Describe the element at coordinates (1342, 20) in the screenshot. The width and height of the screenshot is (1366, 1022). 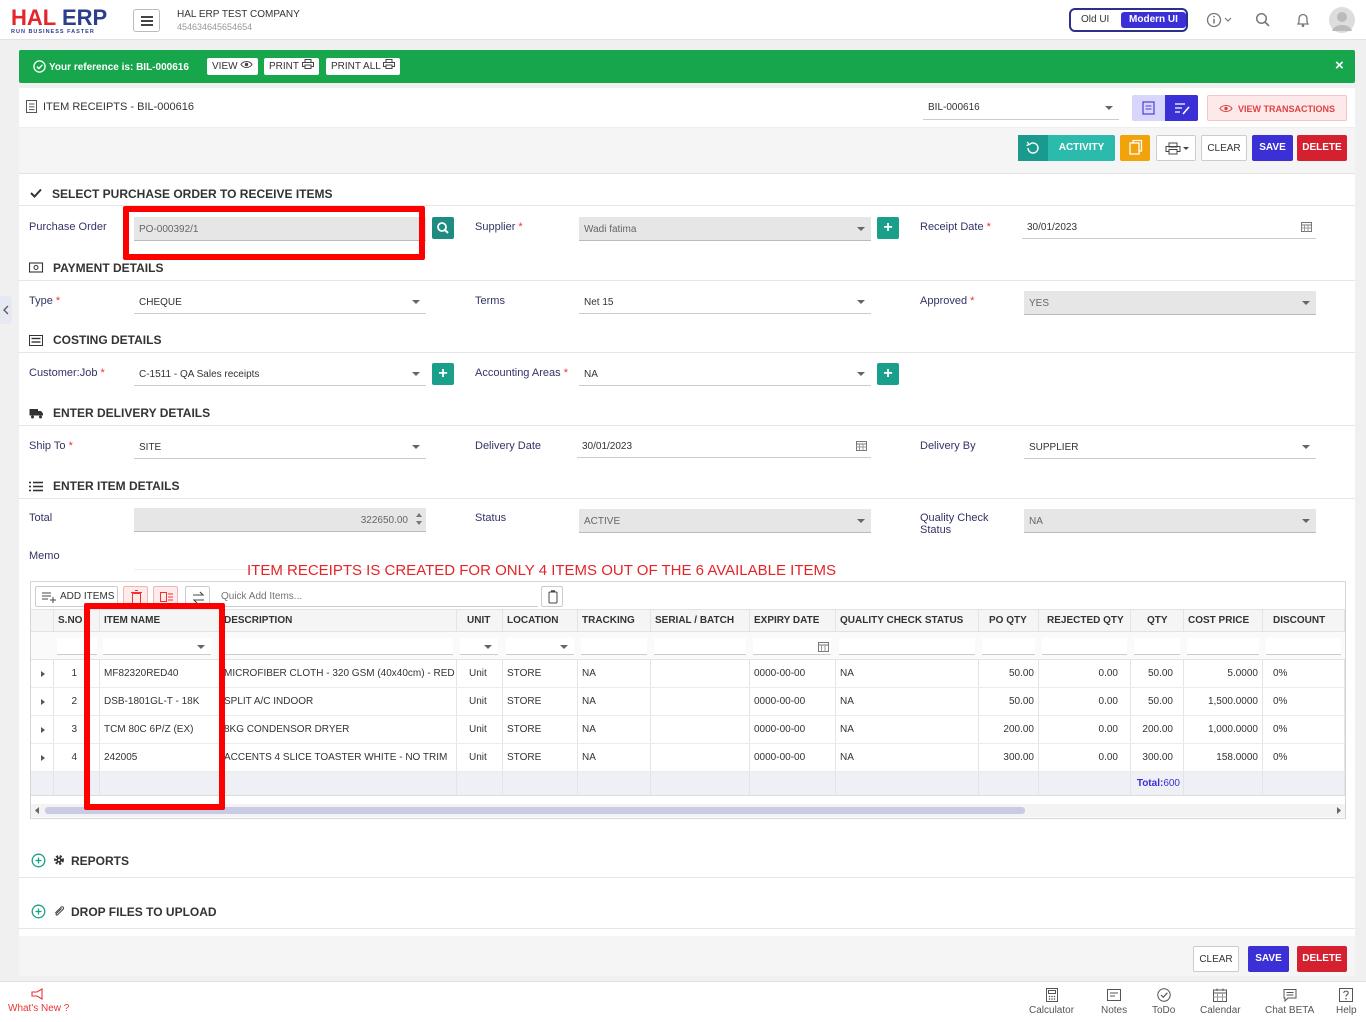
I see `avatar` at that location.